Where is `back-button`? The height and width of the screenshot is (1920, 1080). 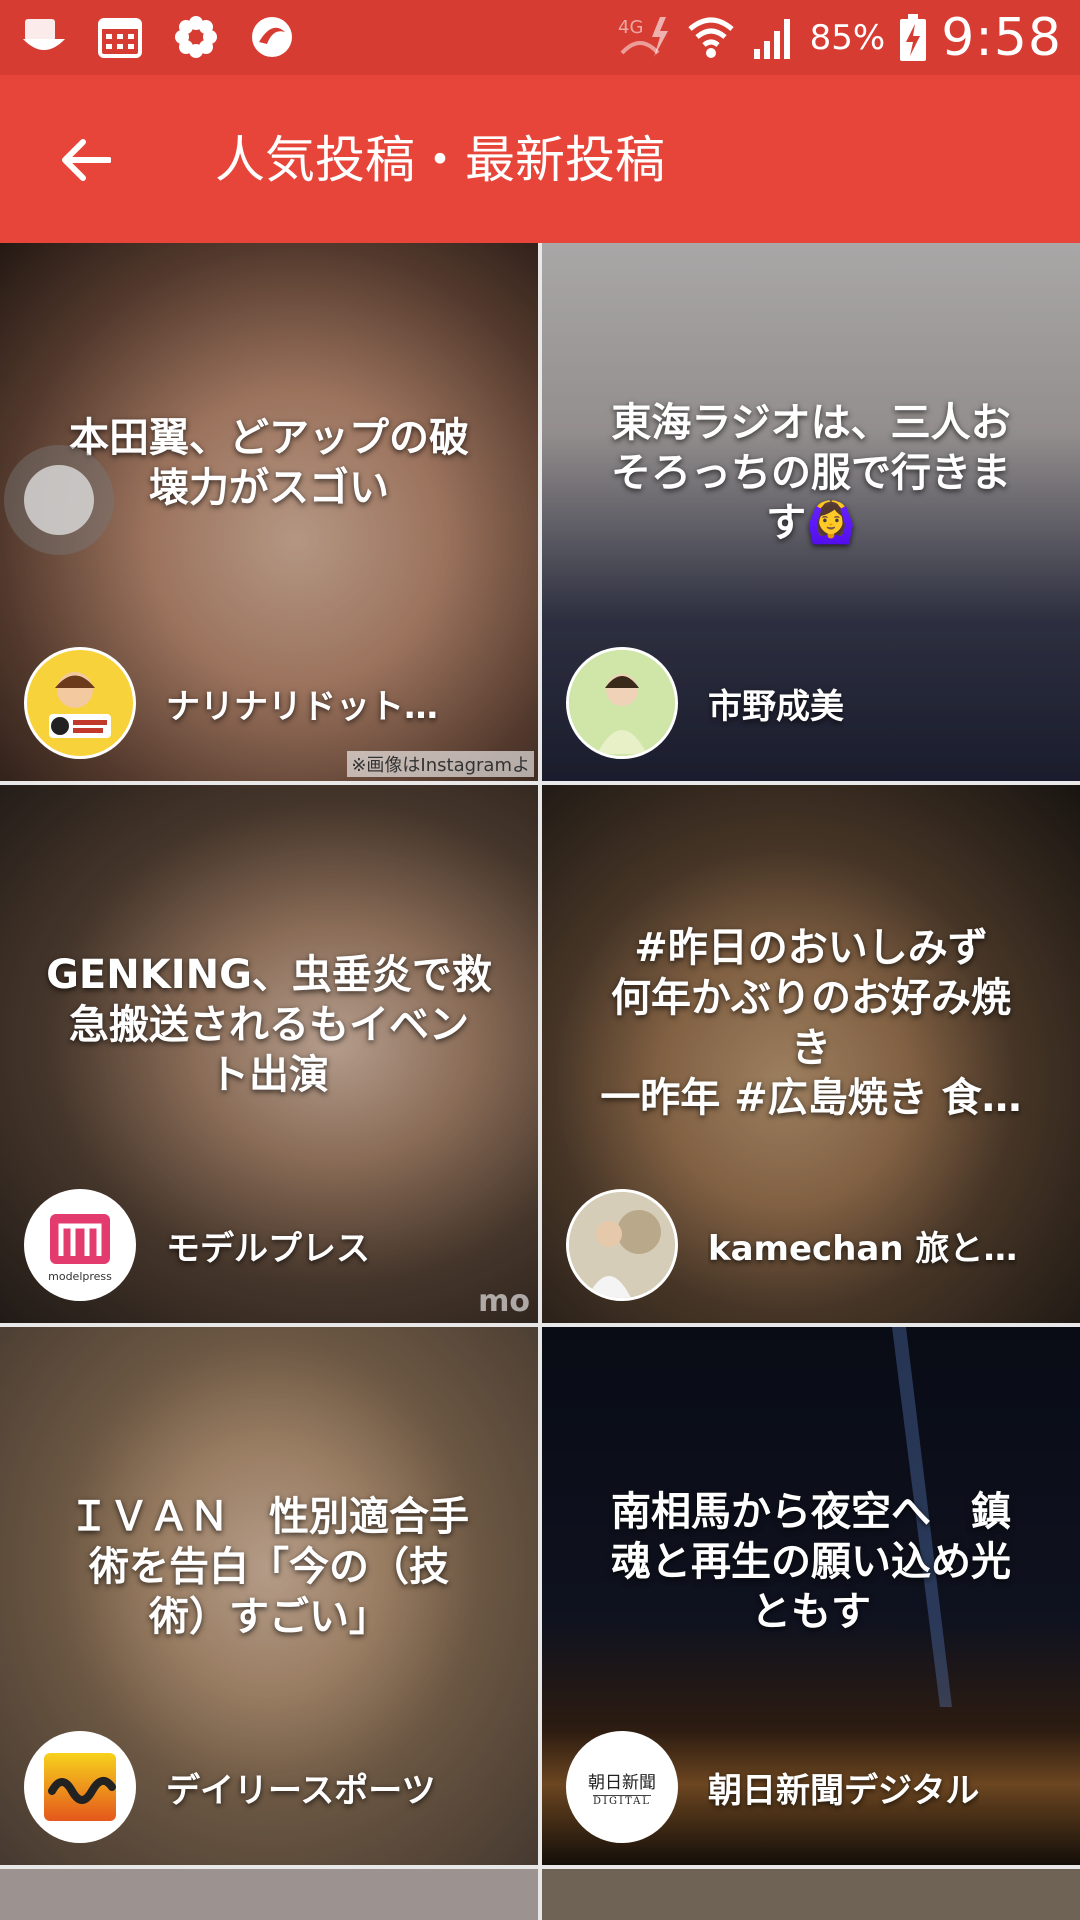 back-button is located at coordinates (85, 160).